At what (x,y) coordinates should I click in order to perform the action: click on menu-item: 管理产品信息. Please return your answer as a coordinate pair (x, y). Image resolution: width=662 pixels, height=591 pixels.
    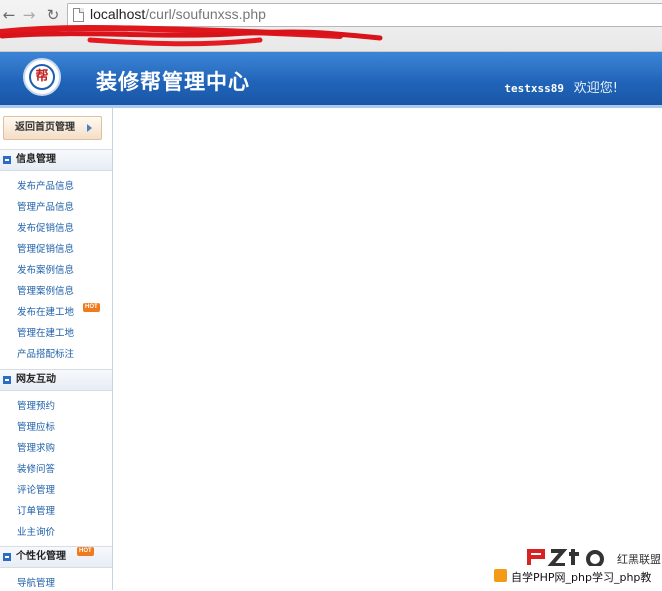
    Looking at the image, I should click on (45, 208).